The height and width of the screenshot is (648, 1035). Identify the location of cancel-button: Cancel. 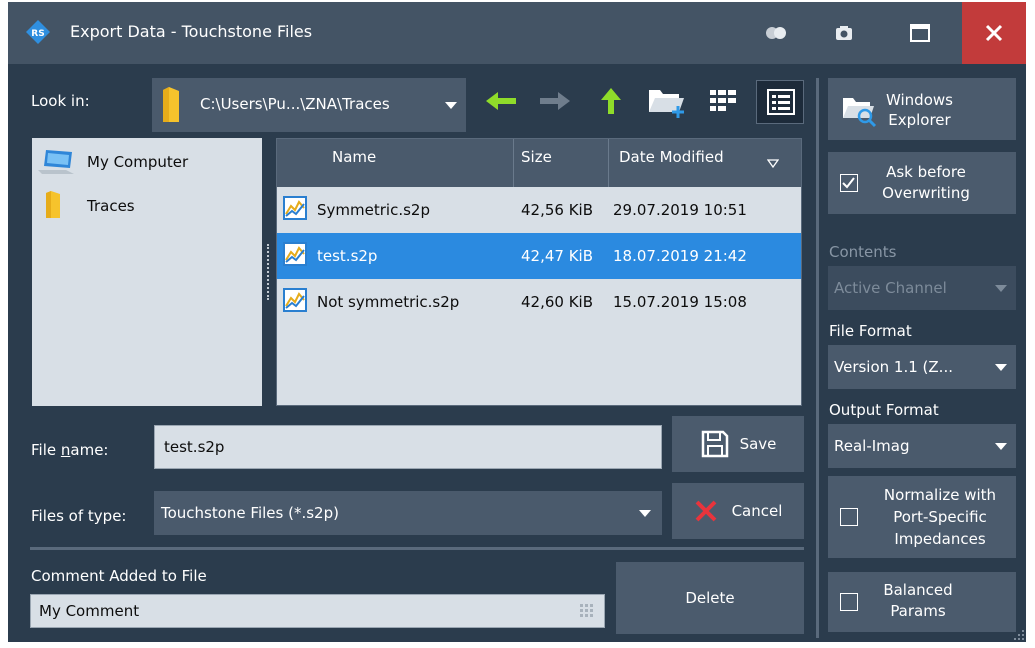
(738, 511).